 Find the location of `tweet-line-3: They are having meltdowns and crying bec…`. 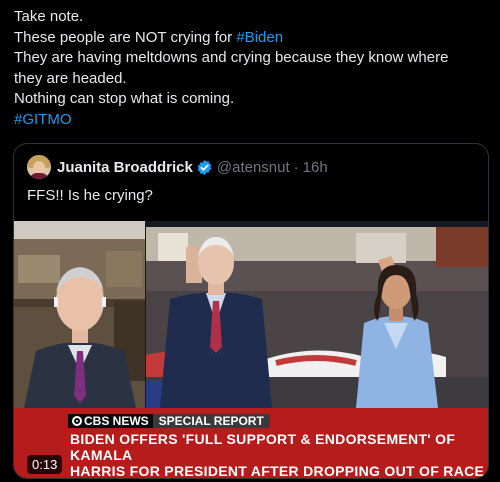

tweet-line-3: They are having meltdowns and crying bec… is located at coordinates (231, 57).